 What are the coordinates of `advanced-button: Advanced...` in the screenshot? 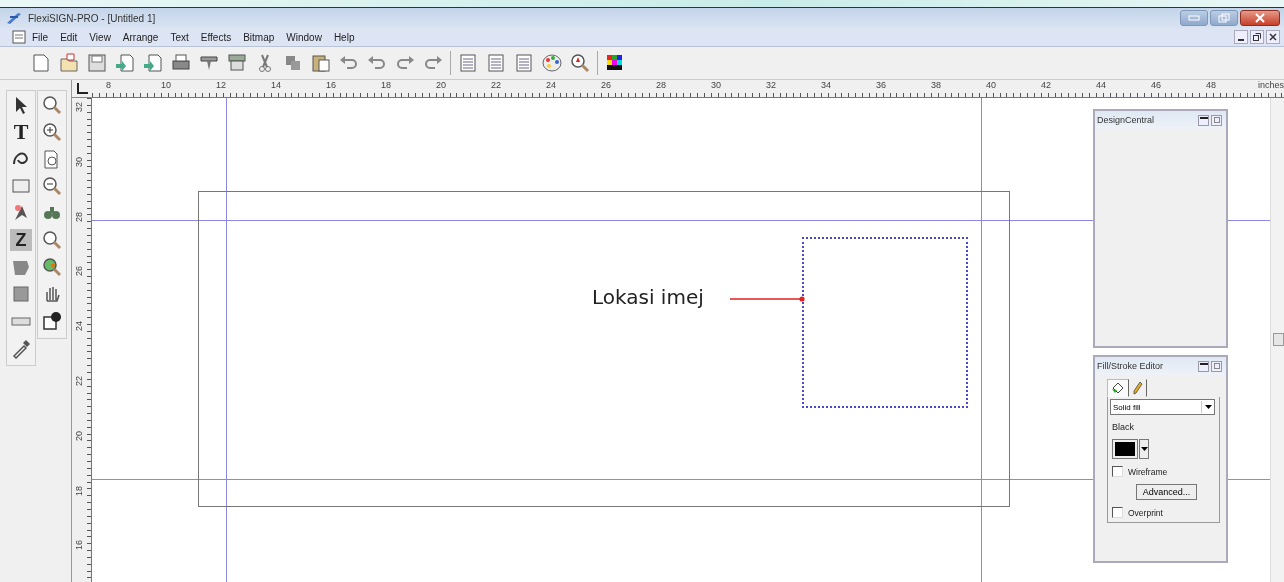 It's located at (1166, 492).